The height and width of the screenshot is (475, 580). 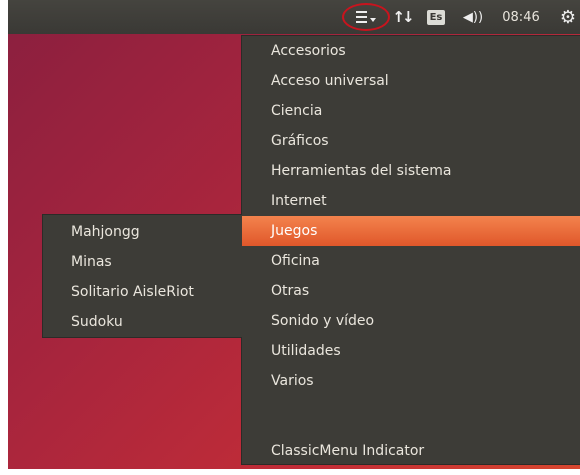 What do you see at coordinates (411, 321) in the screenshot?
I see `menu-item-sonido-video: Sonido y vídeo ›` at bounding box center [411, 321].